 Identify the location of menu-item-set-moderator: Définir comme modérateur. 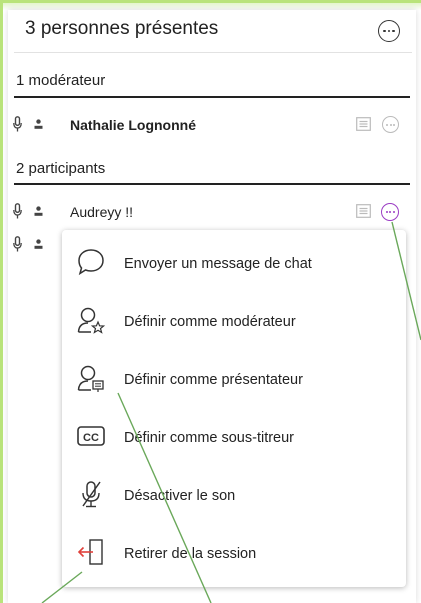
(234, 320).